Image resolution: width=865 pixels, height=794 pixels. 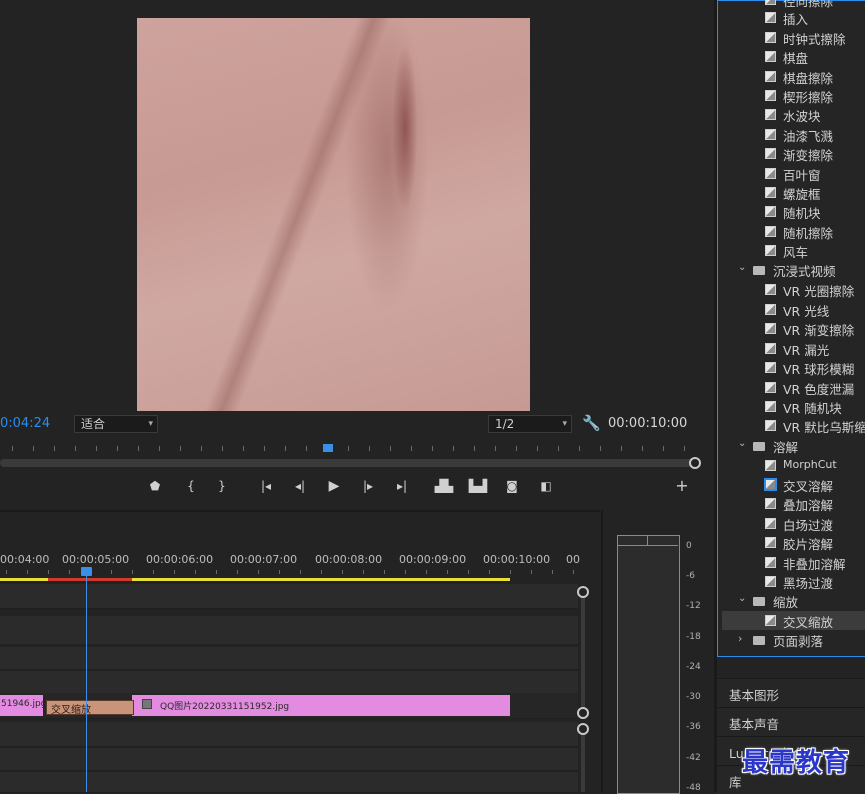 What do you see at coordinates (647, 540) in the screenshot?
I see `meter-separator` at bounding box center [647, 540].